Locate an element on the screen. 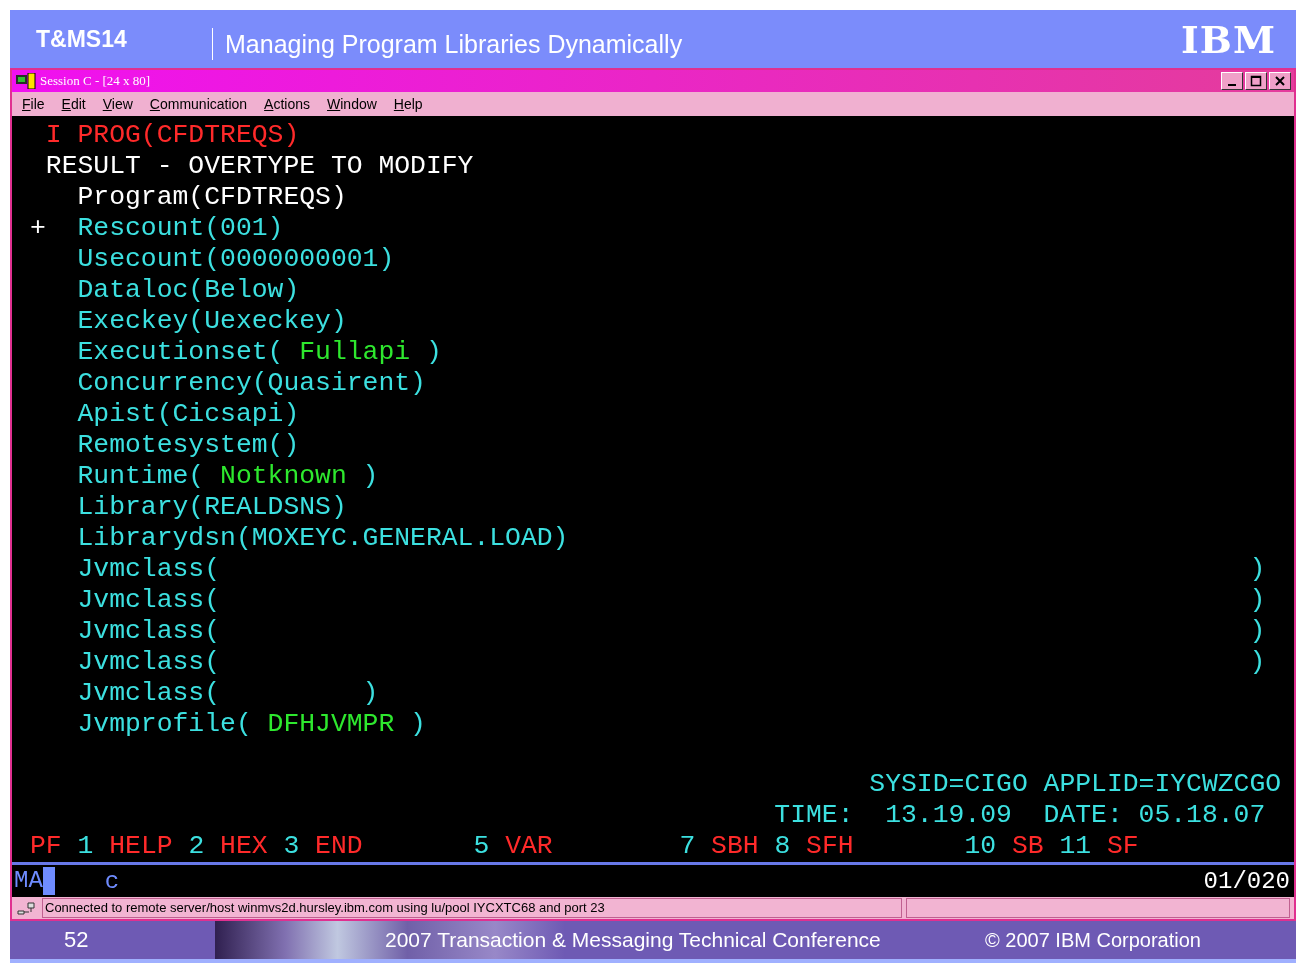 The height and width of the screenshot is (976, 1304). terminal-text: RESULT - OVERTYPE TO MODIFY is located at coordinates (259, 166).